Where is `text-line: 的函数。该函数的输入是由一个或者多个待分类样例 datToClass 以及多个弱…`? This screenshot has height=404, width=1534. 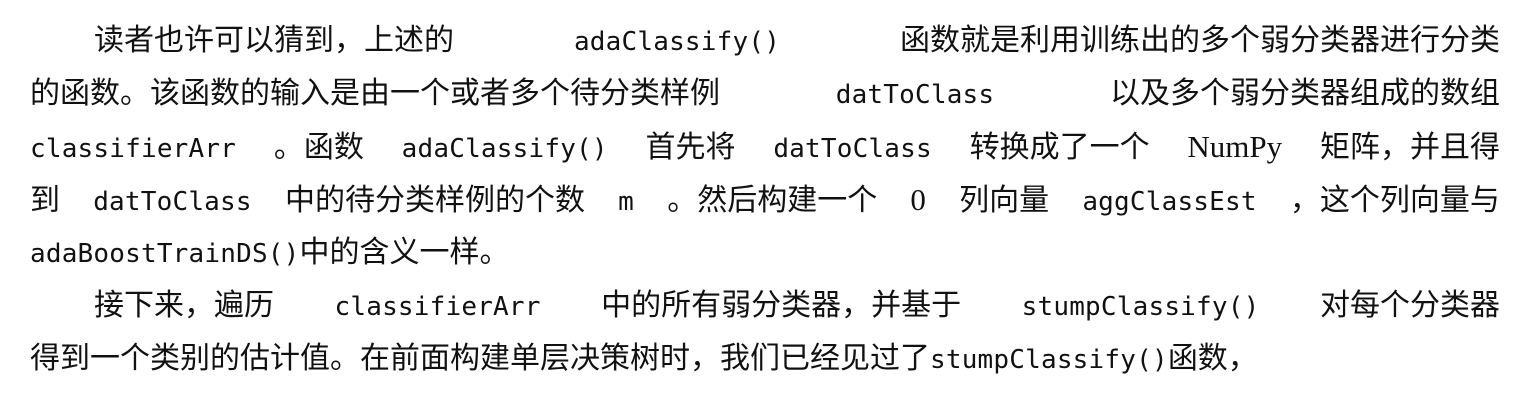 text-line: 的函数。该函数的输入是由一个或者多个待分类样例 datToClass 以及多个弱… is located at coordinates (765, 93).